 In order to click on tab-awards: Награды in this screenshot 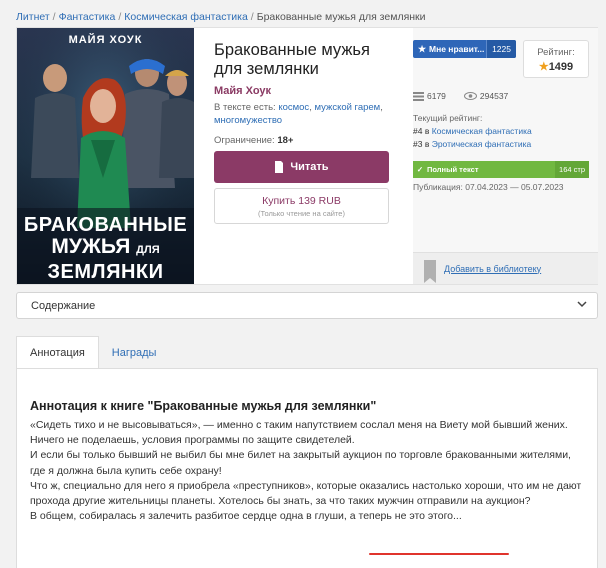, I will do `click(134, 352)`.